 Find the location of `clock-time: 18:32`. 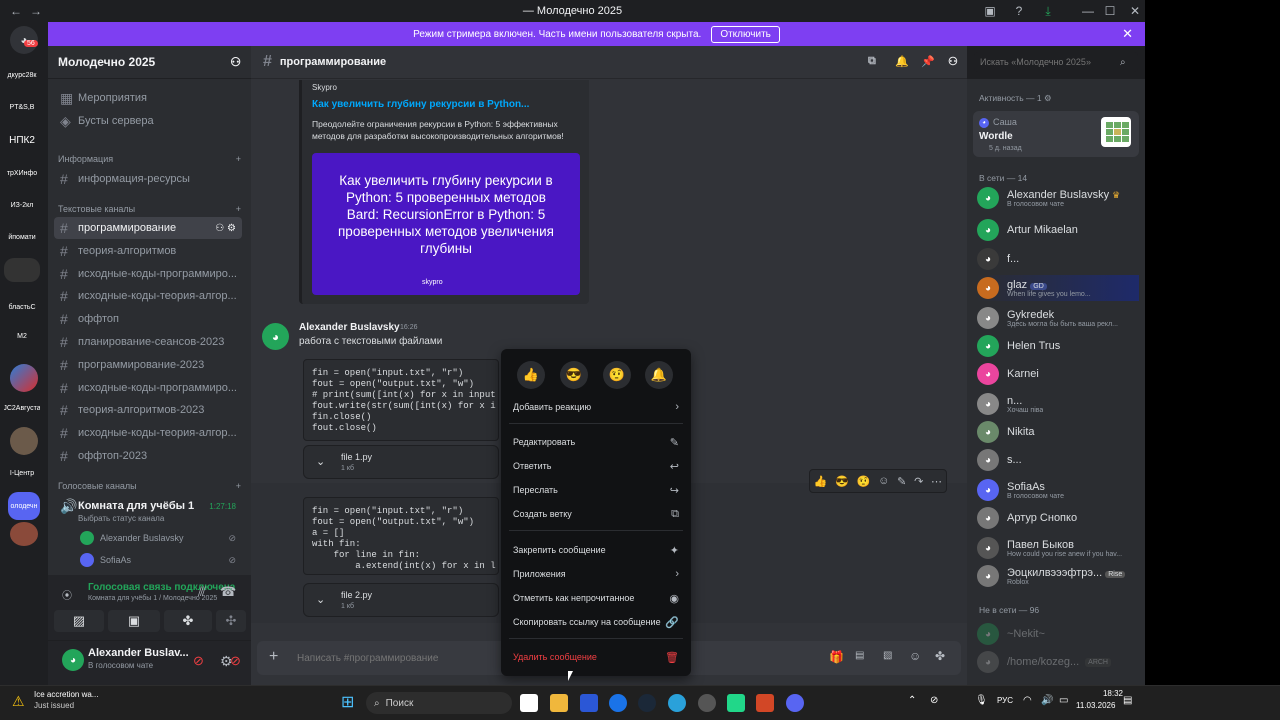

clock-time: 18:32 is located at coordinates (1108, 693).